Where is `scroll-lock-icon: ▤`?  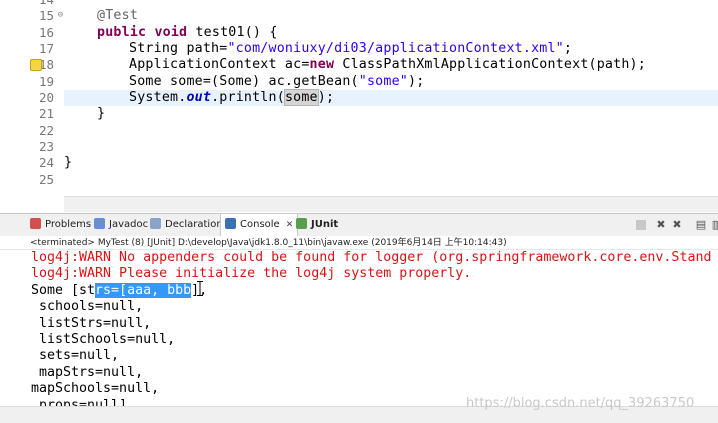 scroll-lock-icon: ▤ is located at coordinates (701, 225).